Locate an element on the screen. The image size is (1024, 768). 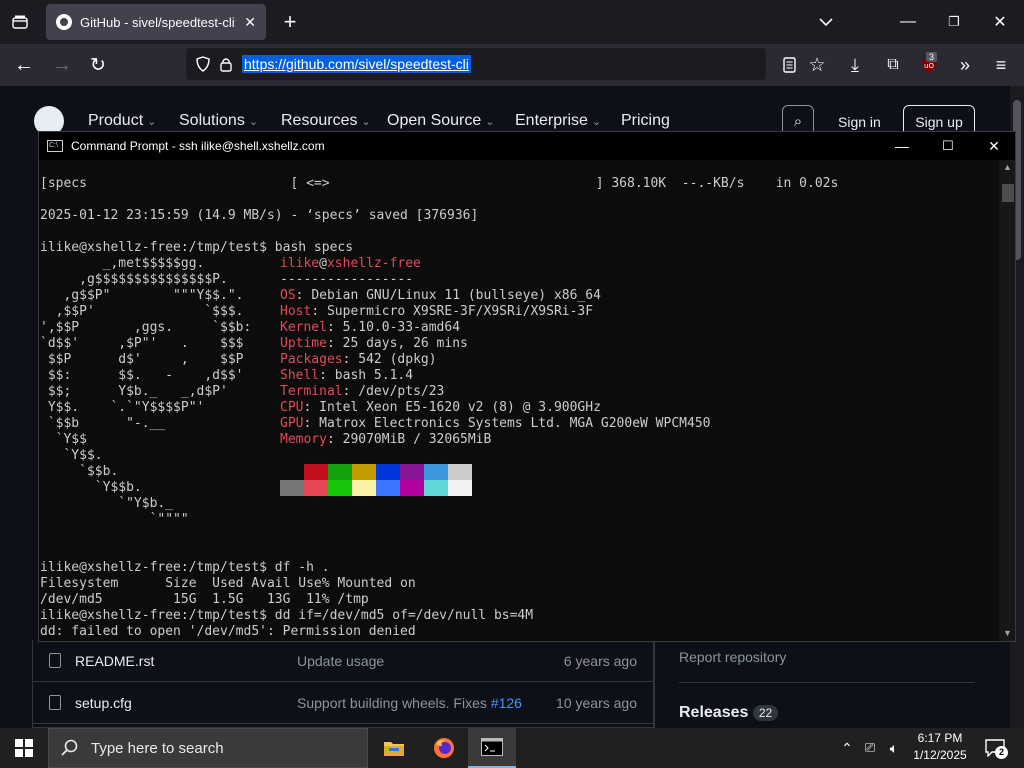
hamburger-menu-icon: ≡ is located at coordinates (1001, 65).